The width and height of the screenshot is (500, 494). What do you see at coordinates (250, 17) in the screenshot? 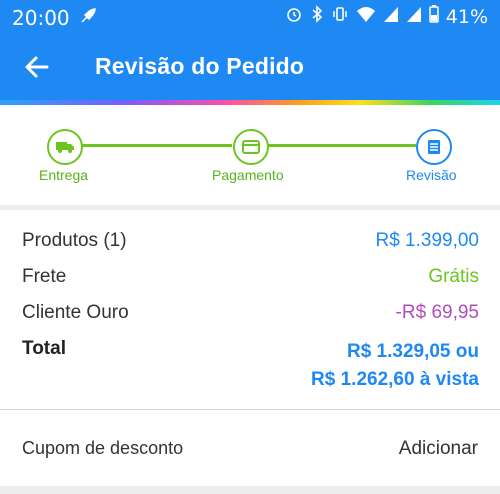
I see `status-bar: 20:00 41%` at bounding box center [250, 17].